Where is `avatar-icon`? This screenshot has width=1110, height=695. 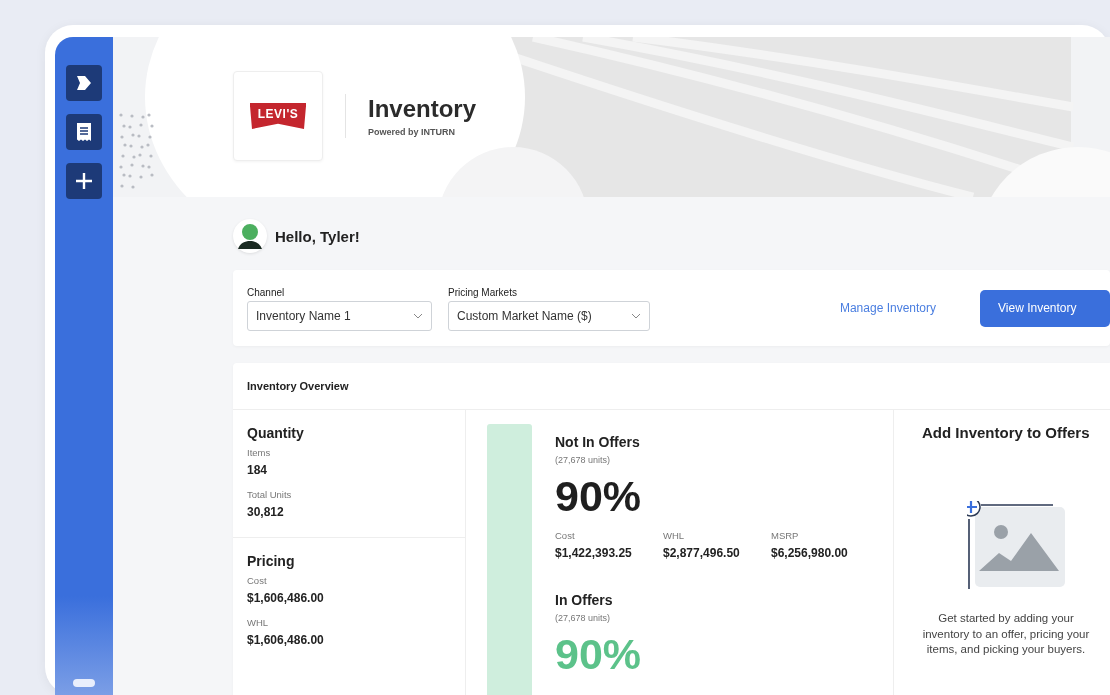
avatar-icon is located at coordinates (250, 236).